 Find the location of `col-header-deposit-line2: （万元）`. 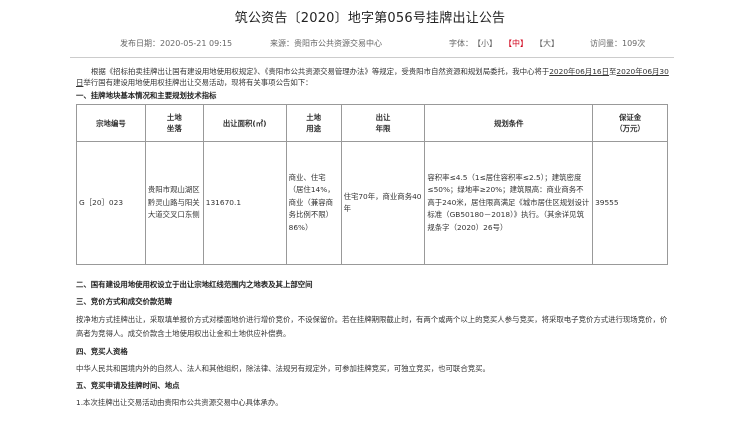

col-header-deposit-line2: （万元） is located at coordinates (630, 128).